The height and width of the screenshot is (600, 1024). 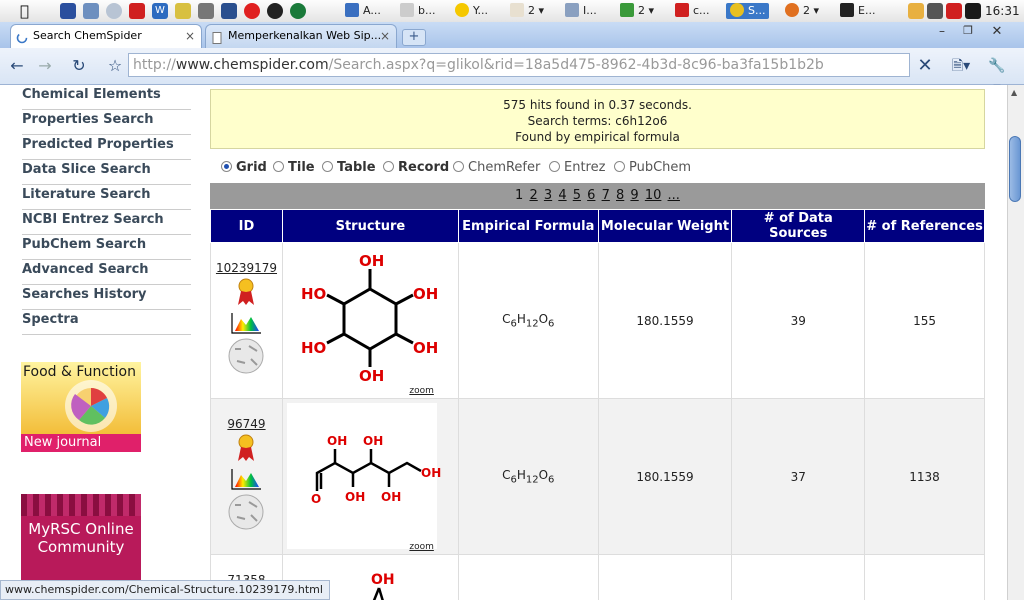 I want to click on acrobat-icon, so click(x=954, y=11).